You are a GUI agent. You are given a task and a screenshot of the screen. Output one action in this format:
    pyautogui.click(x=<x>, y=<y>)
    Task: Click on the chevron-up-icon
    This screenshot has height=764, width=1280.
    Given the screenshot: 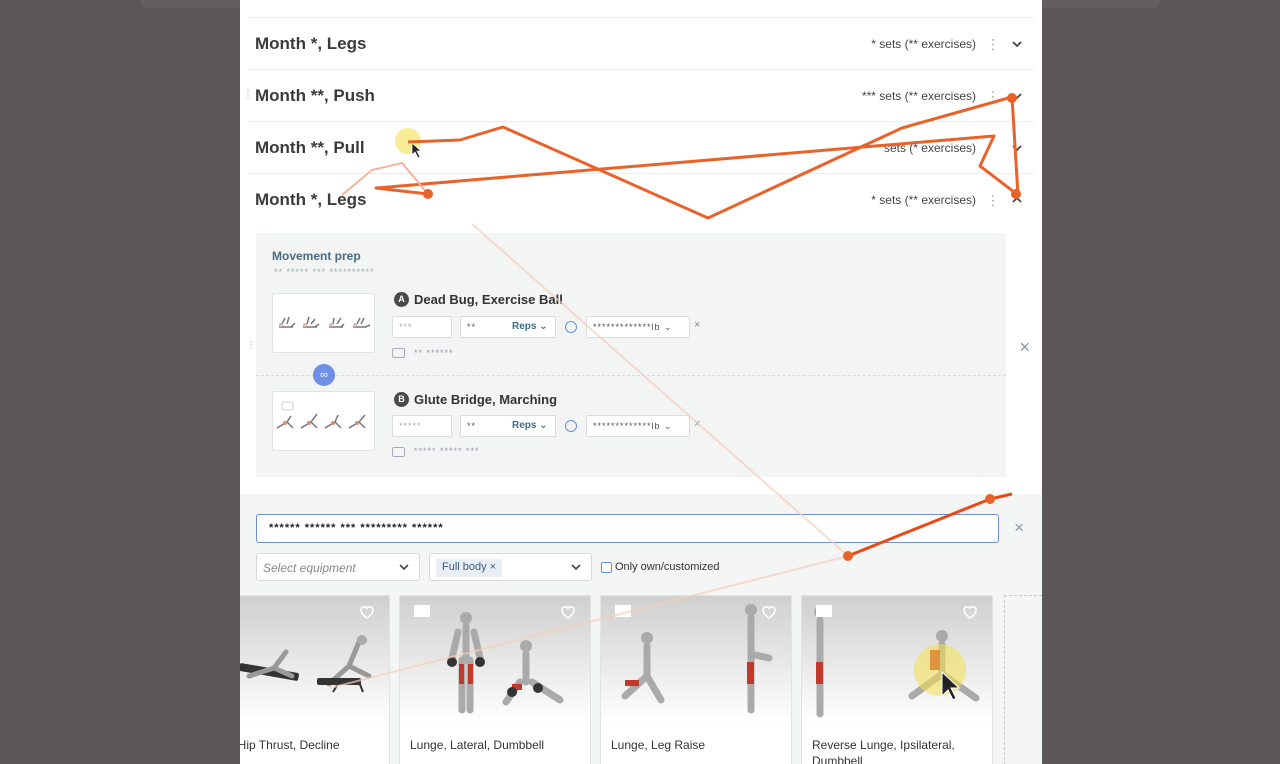 What is the action you would take?
    pyautogui.click(x=1017, y=200)
    